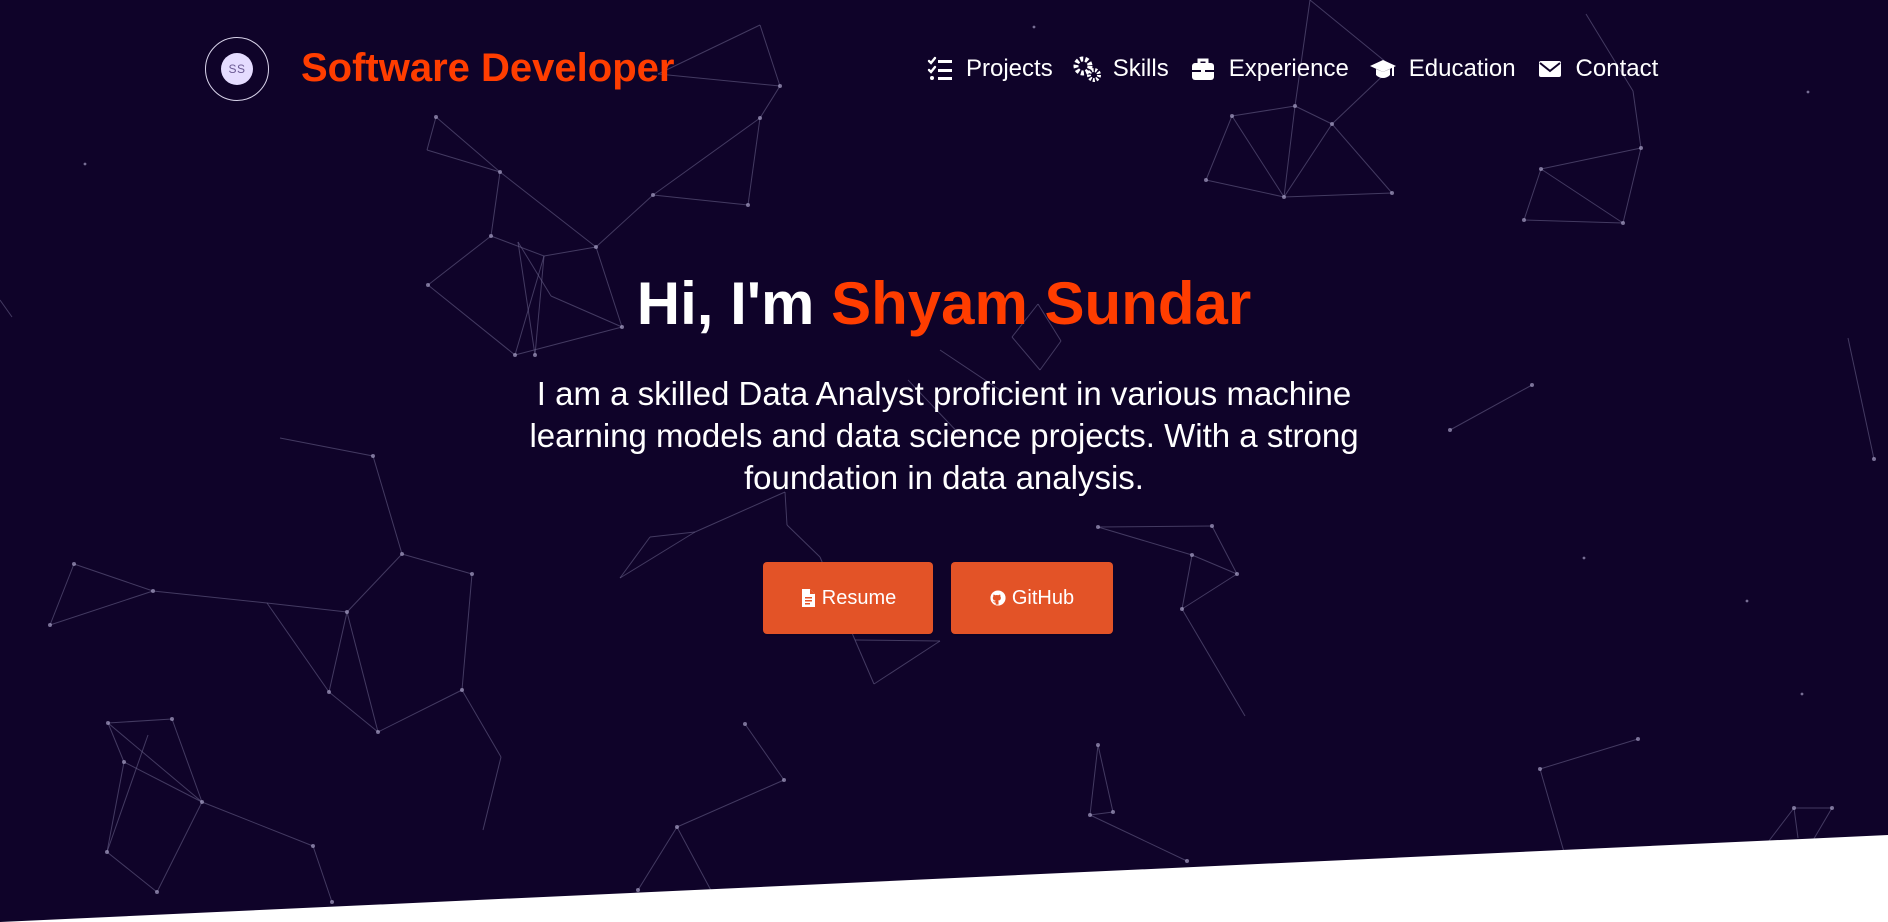 The image size is (1888, 922). What do you see at coordinates (1087, 69) in the screenshot?
I see `gears-icon` at bounding box center [1087, 69].